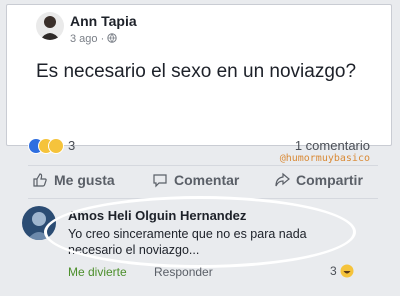 This screenshot has width=400, height=296. Describe the element at coordinates (333, 271) in the screenshot. I see `comment-reaction-count: 3` at that location.